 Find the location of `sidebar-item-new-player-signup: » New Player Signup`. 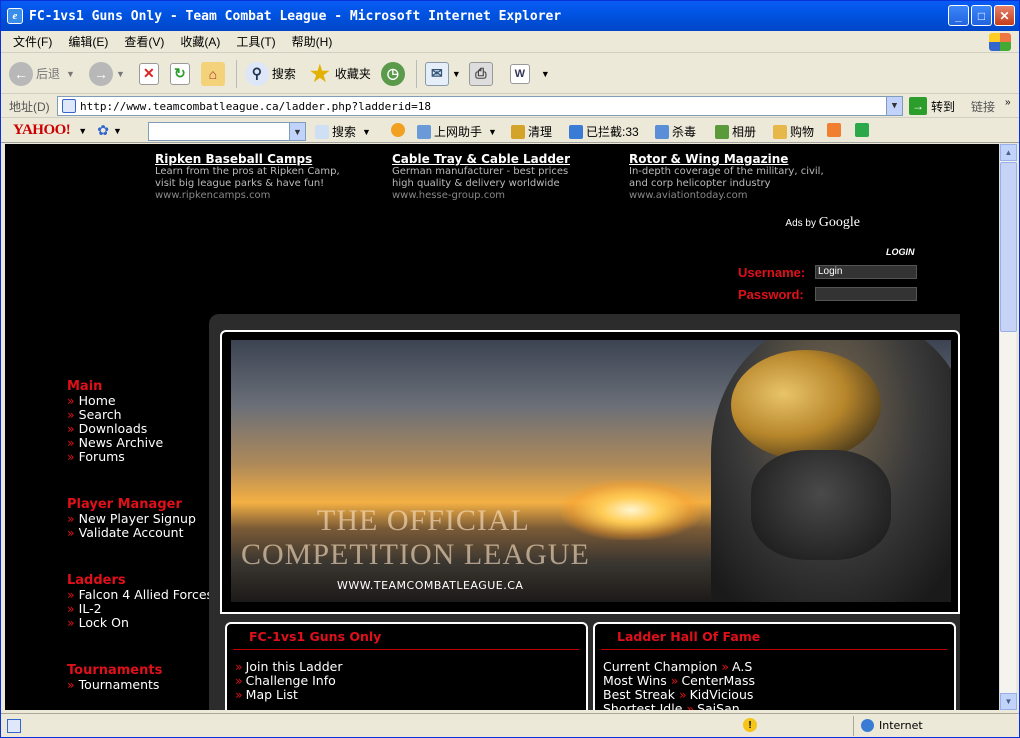

sidebar-item-new-player-signup: » New Player Signup is located at coordinates (131, 519).